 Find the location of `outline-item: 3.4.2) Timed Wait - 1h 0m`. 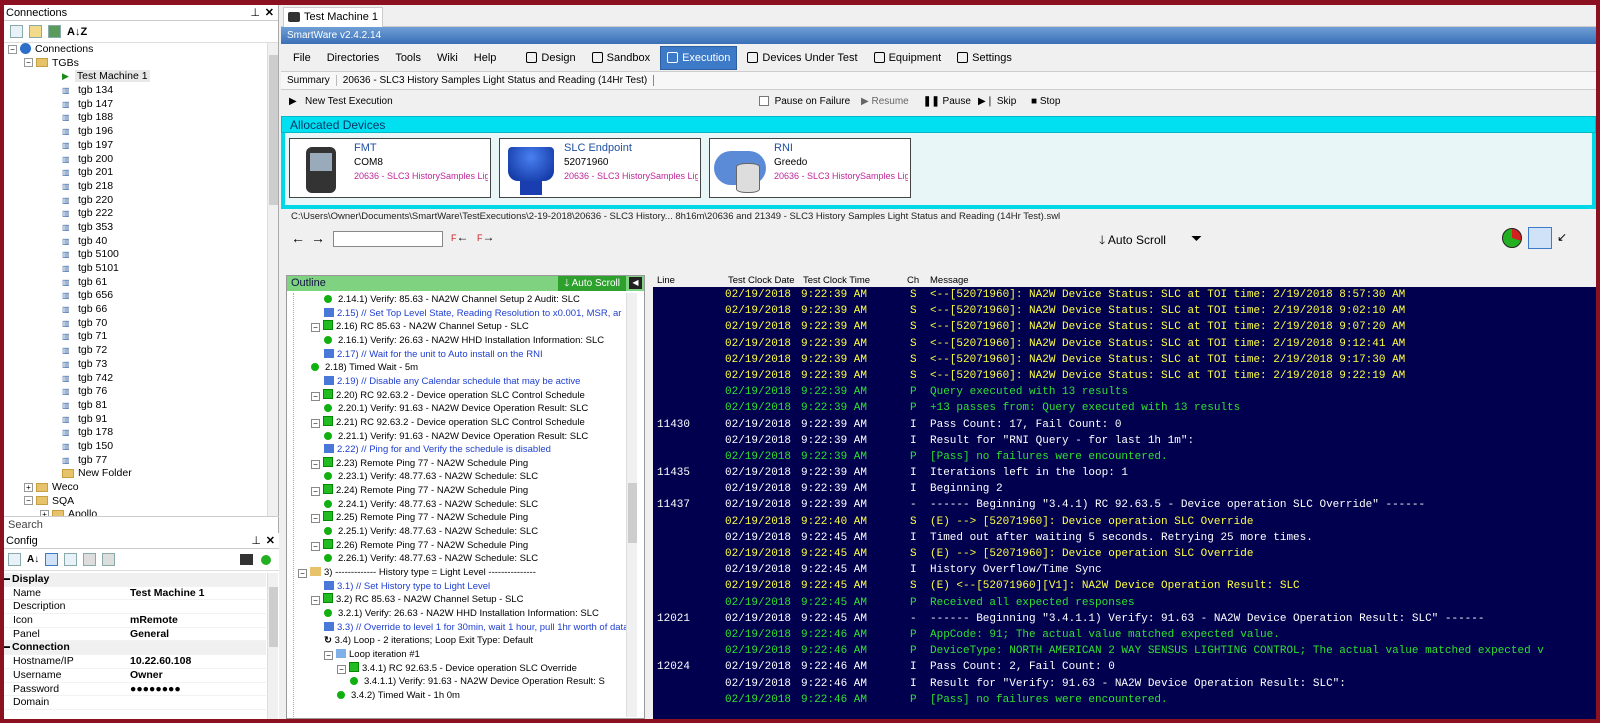

outline-item: 3.4.2) Timed Wait - 1h 0m is located at coordinates (465, 696).